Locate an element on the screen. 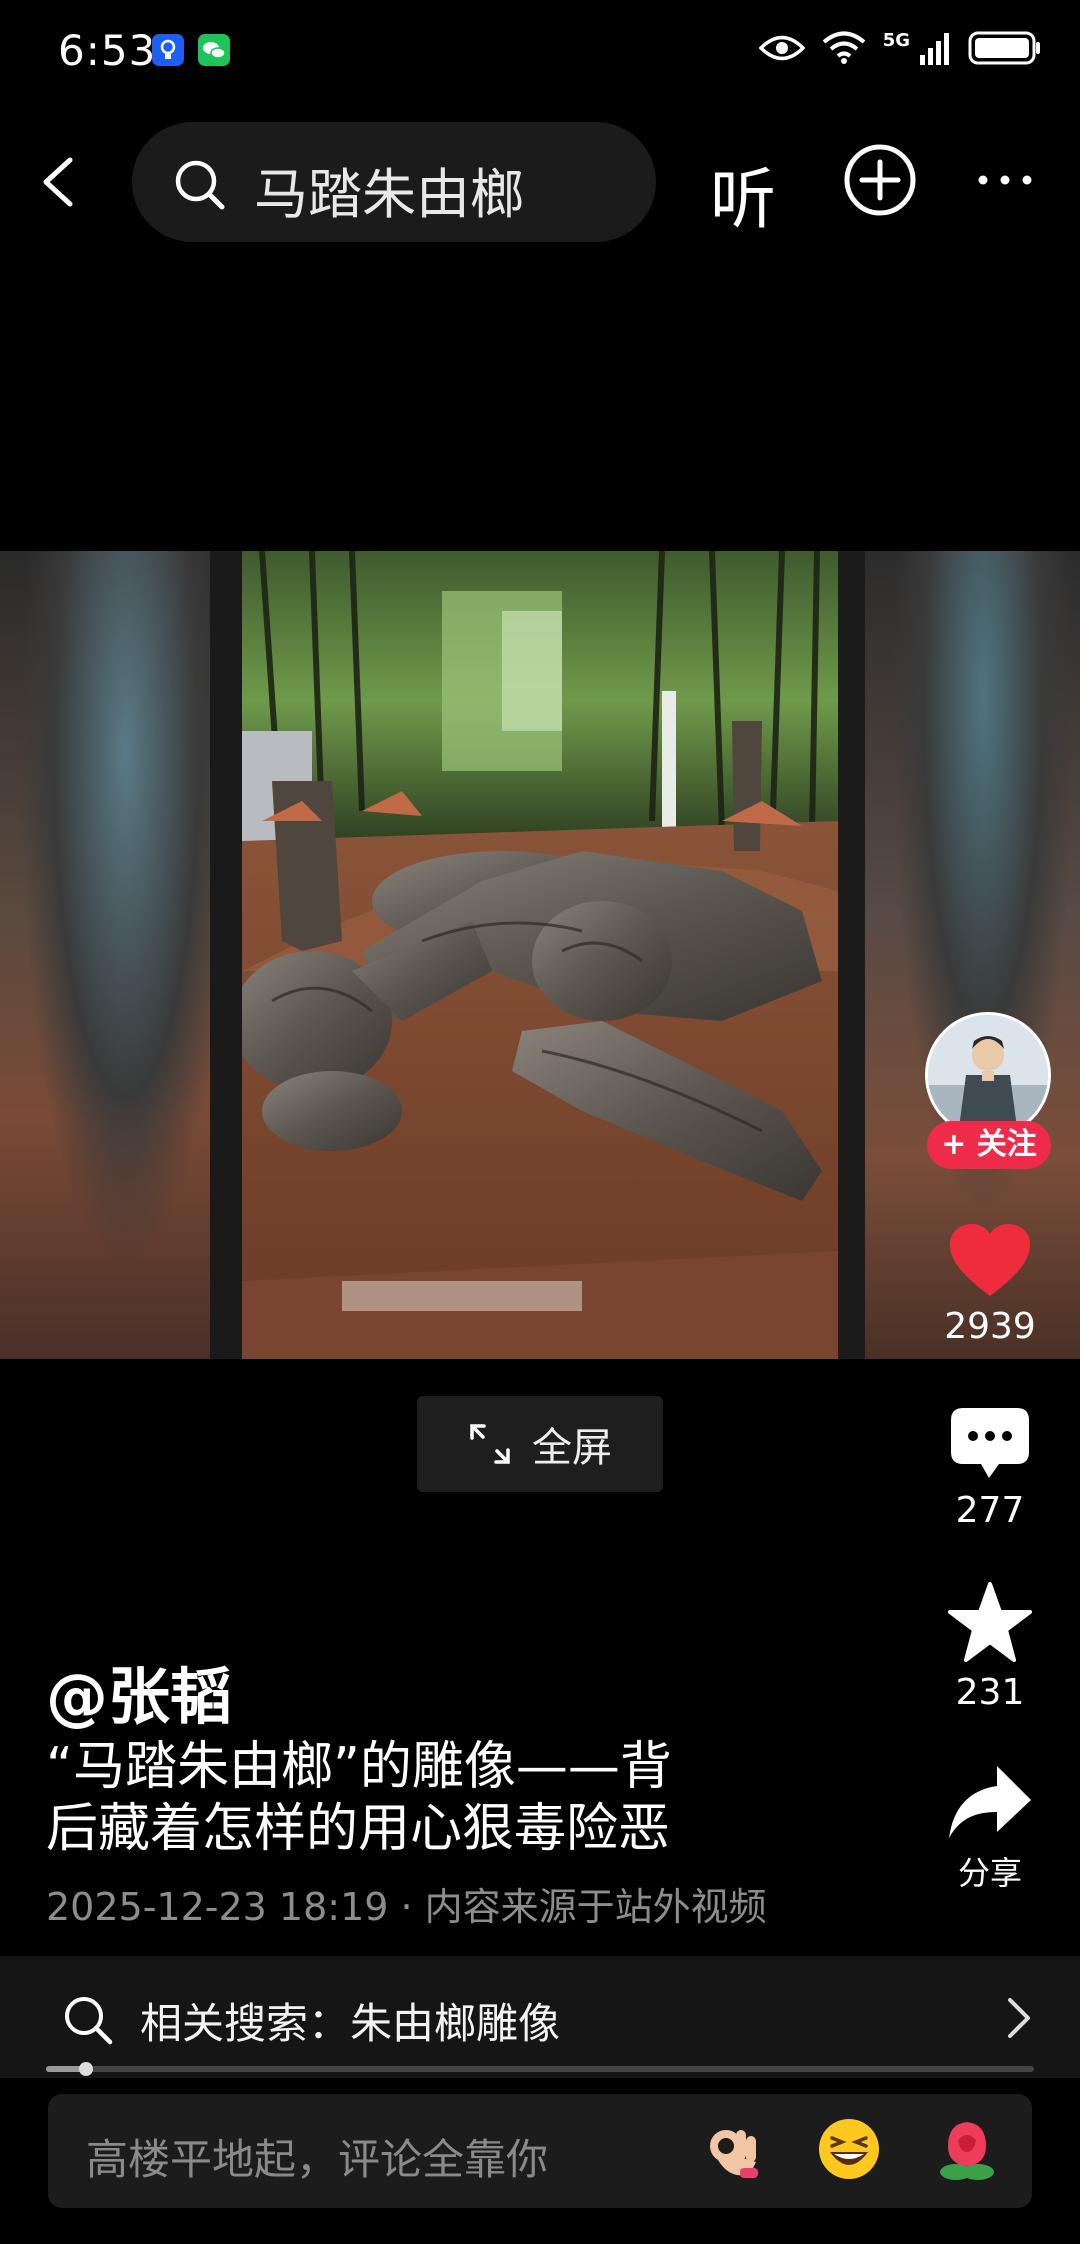 This screenshot has width=1080, height=2244. share-label: 分享 is located at coordinates (989, 1873).